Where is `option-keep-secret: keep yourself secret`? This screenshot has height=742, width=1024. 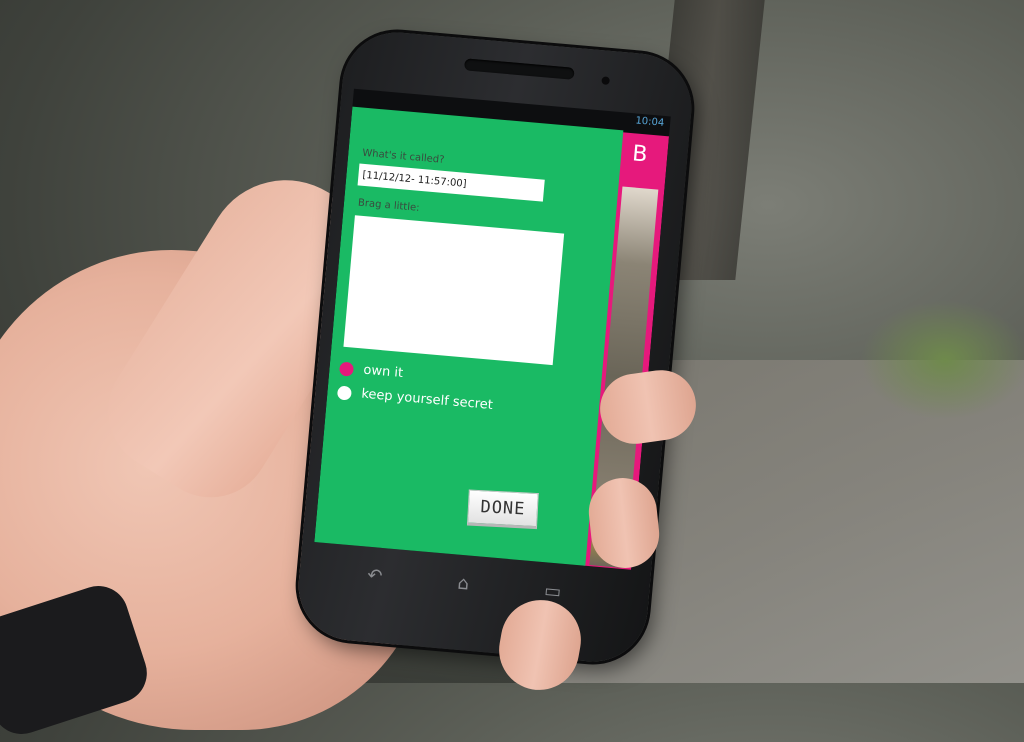
option-keep-secret: keep yourself secret is located at coordinates (415, 398).